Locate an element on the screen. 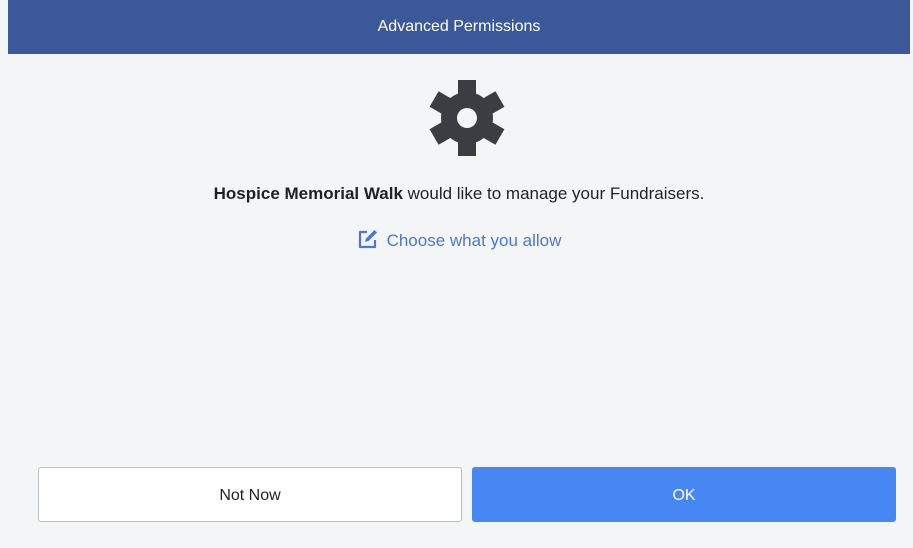 The width and height of the screenshot is (913, 548). not-now-button: Not Now is located at coordinates (250, 494).